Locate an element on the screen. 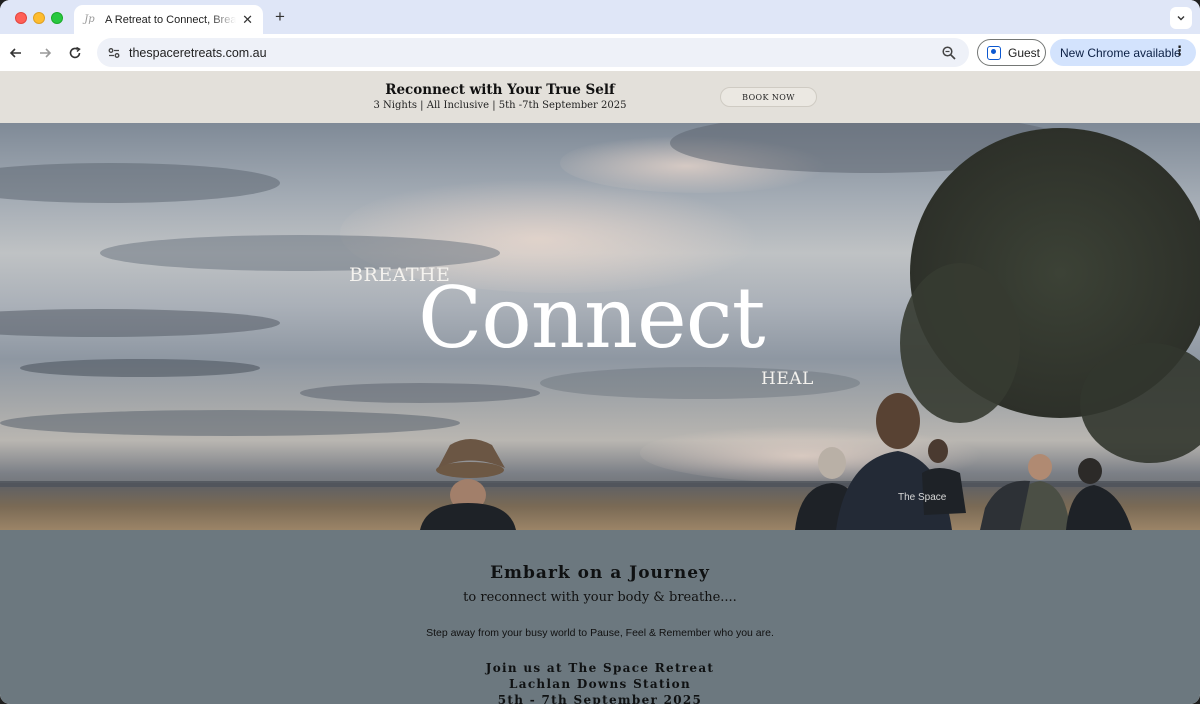 The height and width of the screenshot is (704, 1200). close-icon: ✕ is located at coordinates (247, 20).